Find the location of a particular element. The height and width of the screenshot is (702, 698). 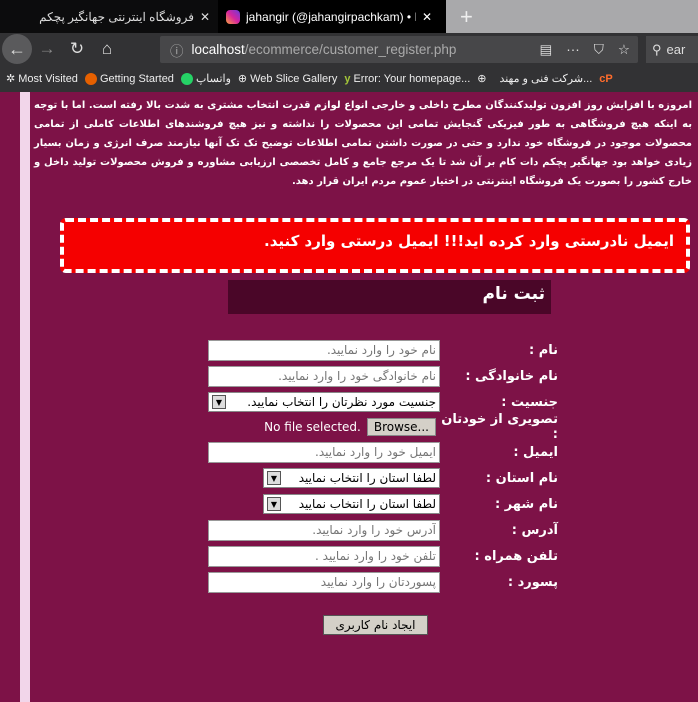

row-address: آدرس : is located at coordinates (380, 530).